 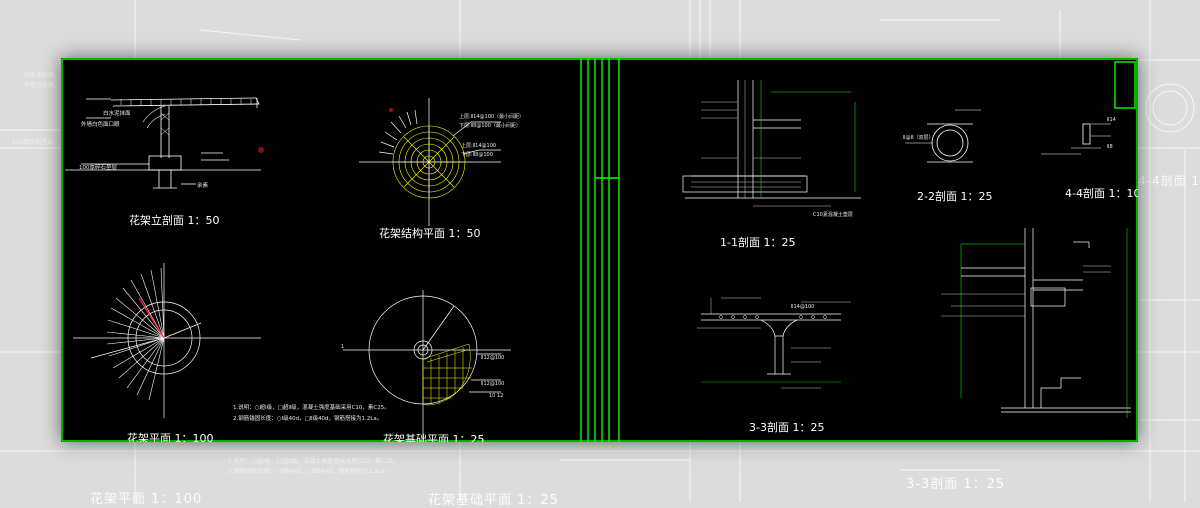 I want to click on ghost-note-2: 2.钢筋锚固长度：○Ⅰ级40d，□Ⅱ级40d，钢筋搭接为1.2La。, so click(x=309, y=471).